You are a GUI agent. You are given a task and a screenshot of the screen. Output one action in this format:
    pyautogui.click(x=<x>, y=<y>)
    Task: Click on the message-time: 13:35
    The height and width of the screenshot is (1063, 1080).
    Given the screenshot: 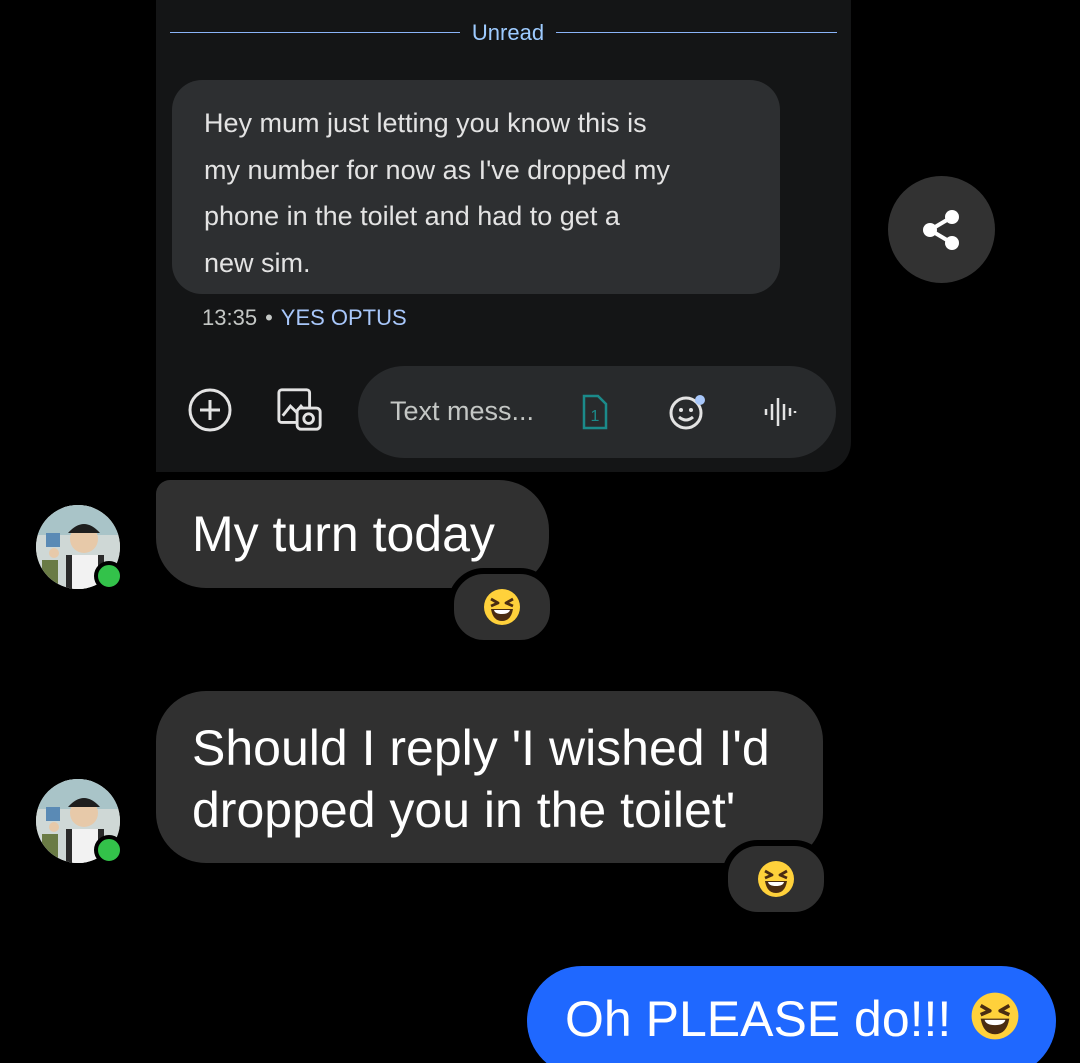 What is the action you would take?
    pyautogui.click(x=230, y=317)
    